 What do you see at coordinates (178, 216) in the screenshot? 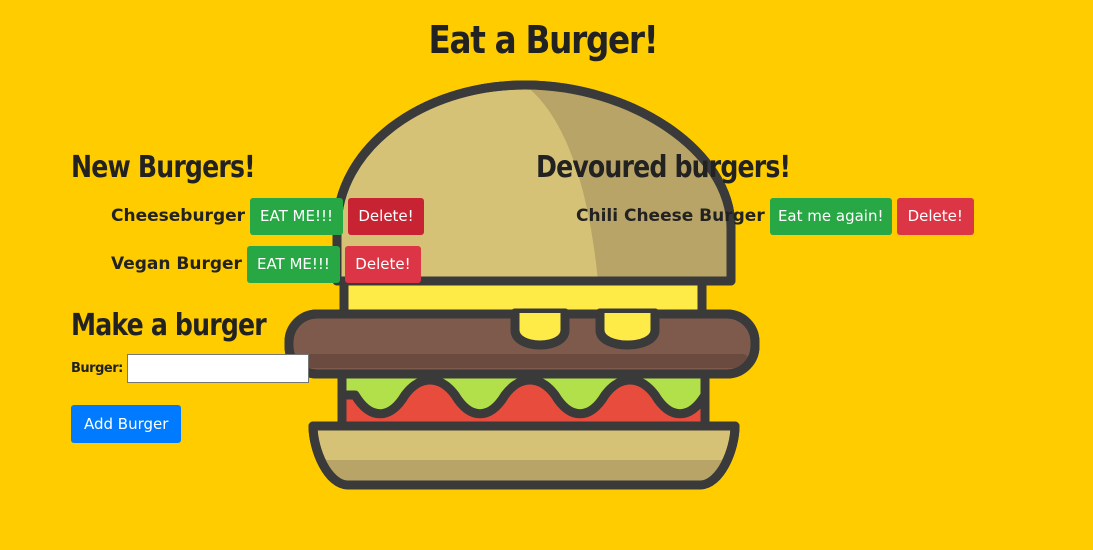
I see `burger-name: Cheeseburger` at bounding box center [178, 216].